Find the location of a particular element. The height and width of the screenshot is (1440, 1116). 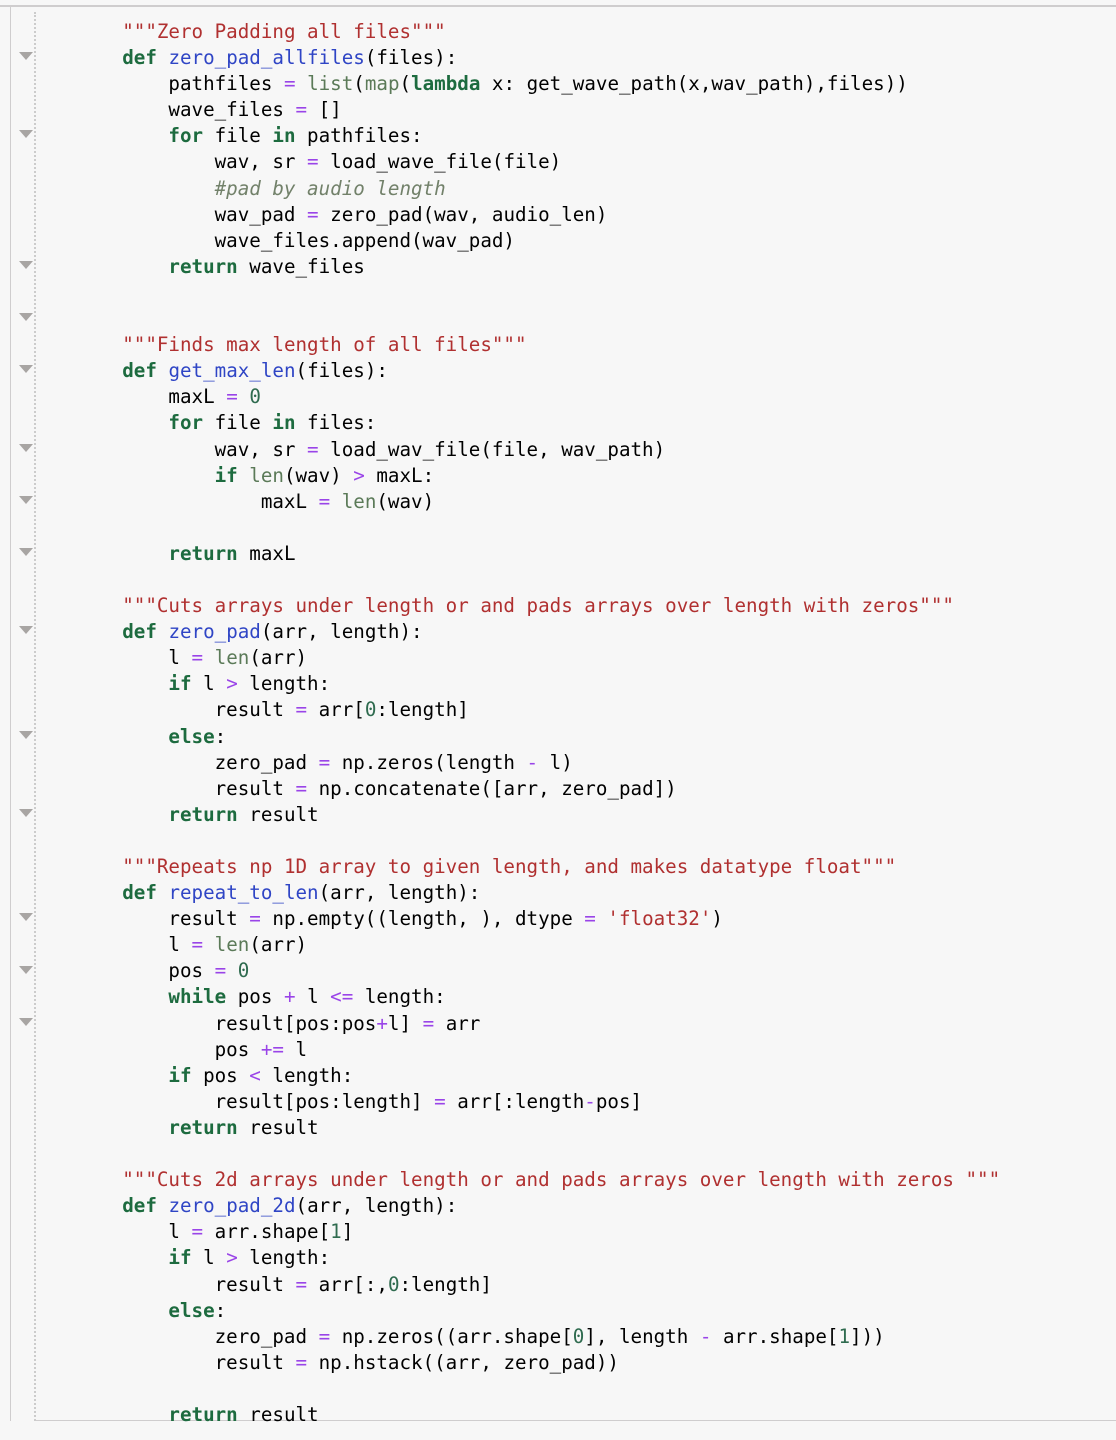

code-token: - is located at coordinates (532, 762).